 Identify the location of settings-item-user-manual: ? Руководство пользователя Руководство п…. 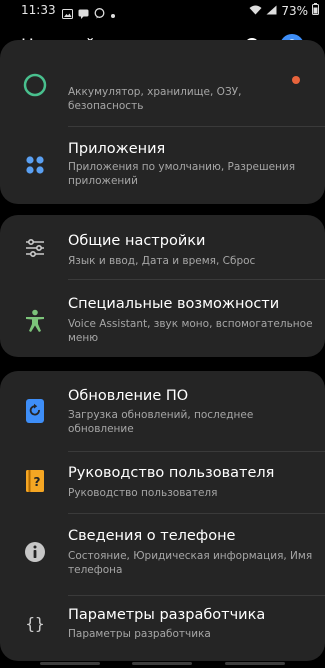
(162, 482).